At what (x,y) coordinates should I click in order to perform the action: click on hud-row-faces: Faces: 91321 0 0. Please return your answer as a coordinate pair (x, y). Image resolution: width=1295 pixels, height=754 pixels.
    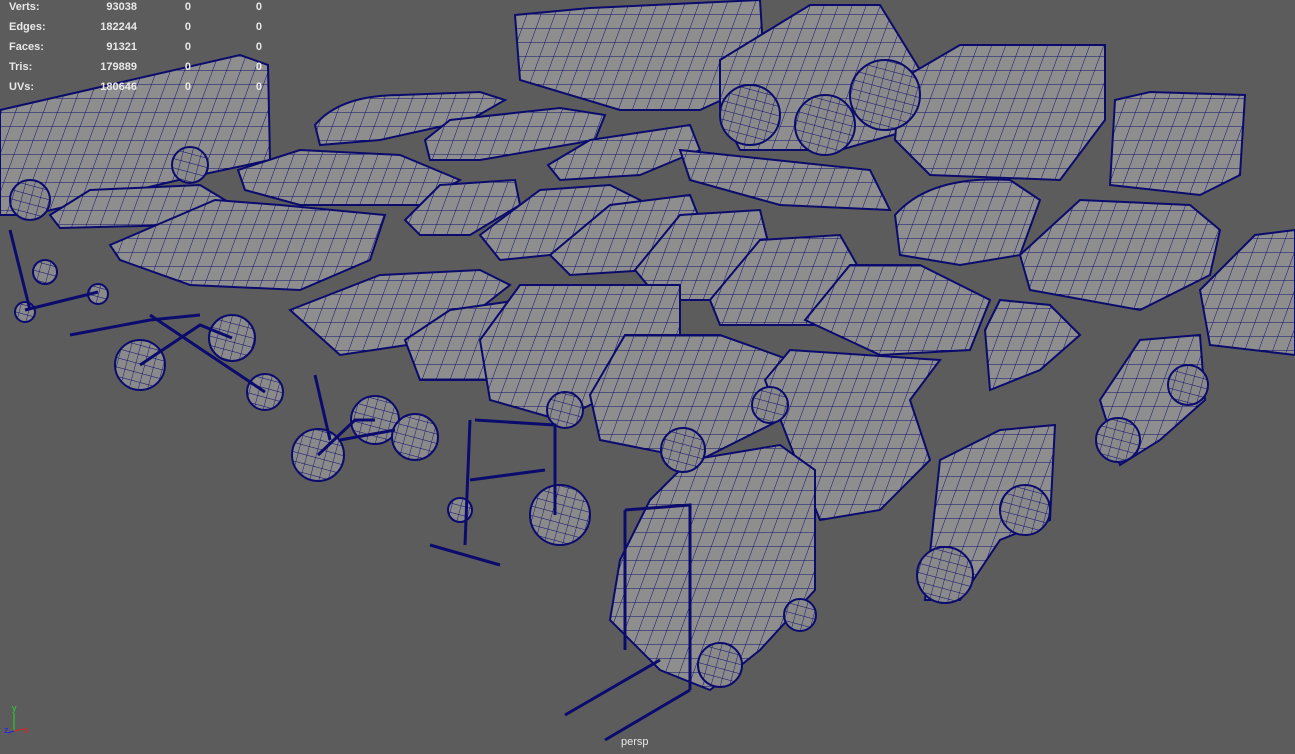
    Looking at the image, I should click on (139, 48).